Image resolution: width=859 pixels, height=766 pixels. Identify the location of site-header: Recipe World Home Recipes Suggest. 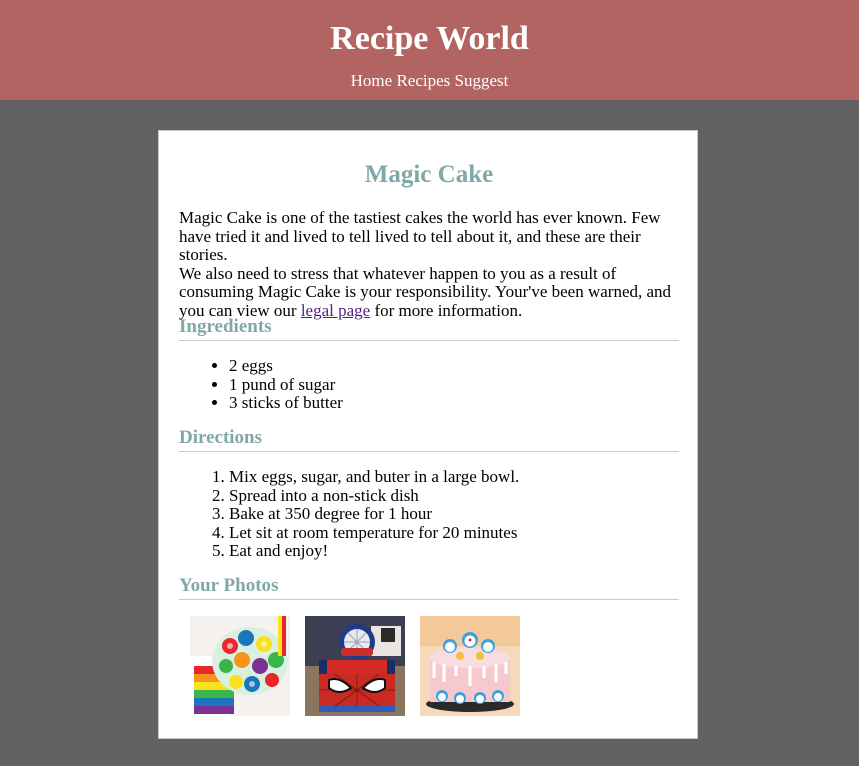
(429, 50).